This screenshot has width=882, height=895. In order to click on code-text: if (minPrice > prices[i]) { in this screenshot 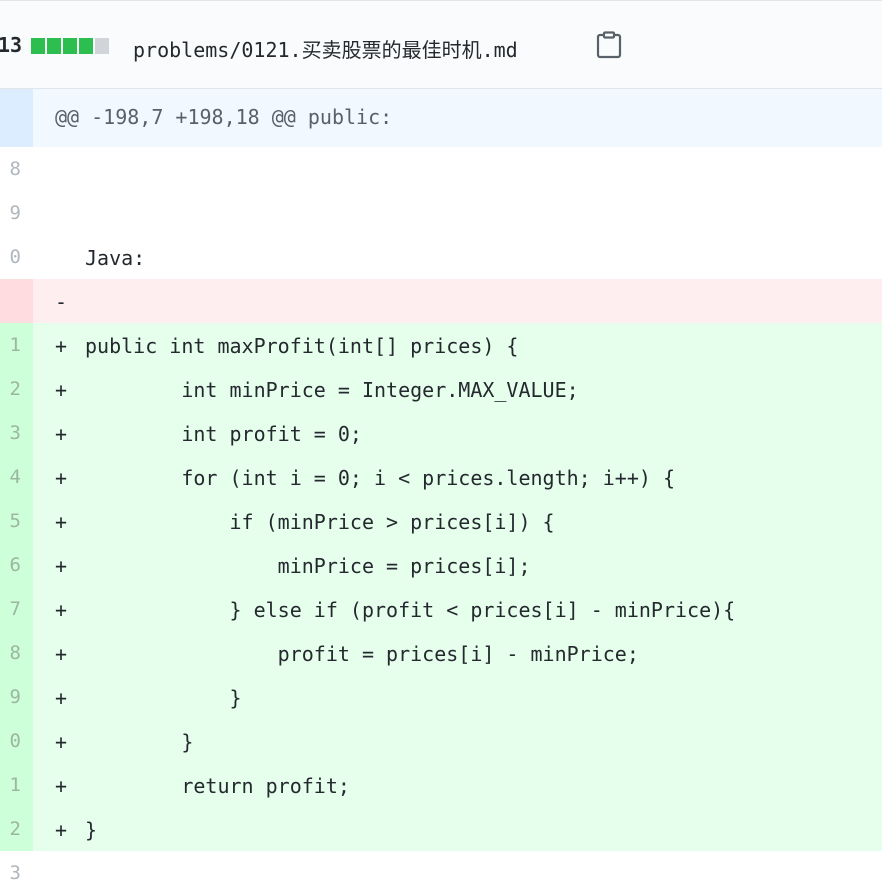, I will do `click(320, 522)`.